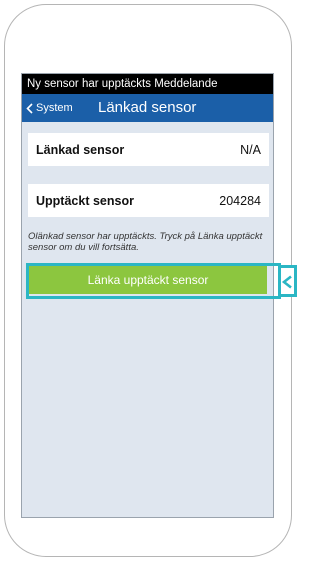  Describe the element at coordinates (240, 200) in the screenshot. I see `detected-sensor-value: 204284` at that location.